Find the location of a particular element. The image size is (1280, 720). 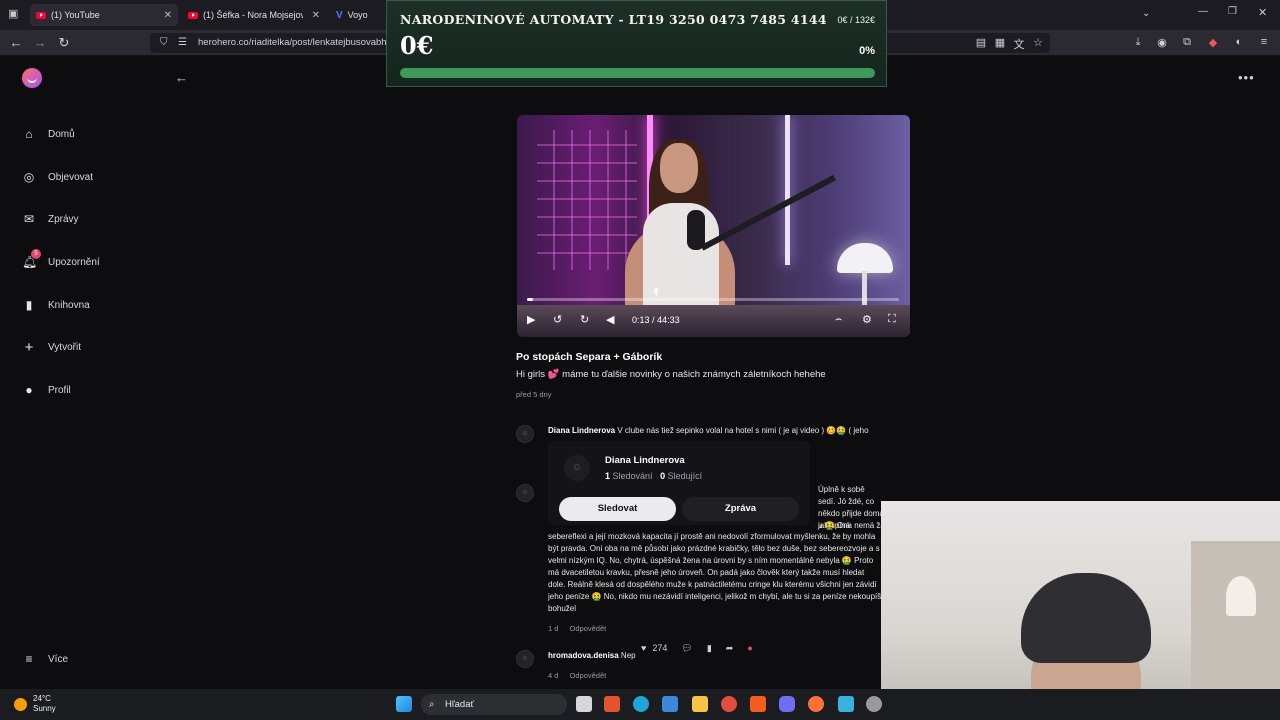

task-view-icon is located at coordinates (584, 704).